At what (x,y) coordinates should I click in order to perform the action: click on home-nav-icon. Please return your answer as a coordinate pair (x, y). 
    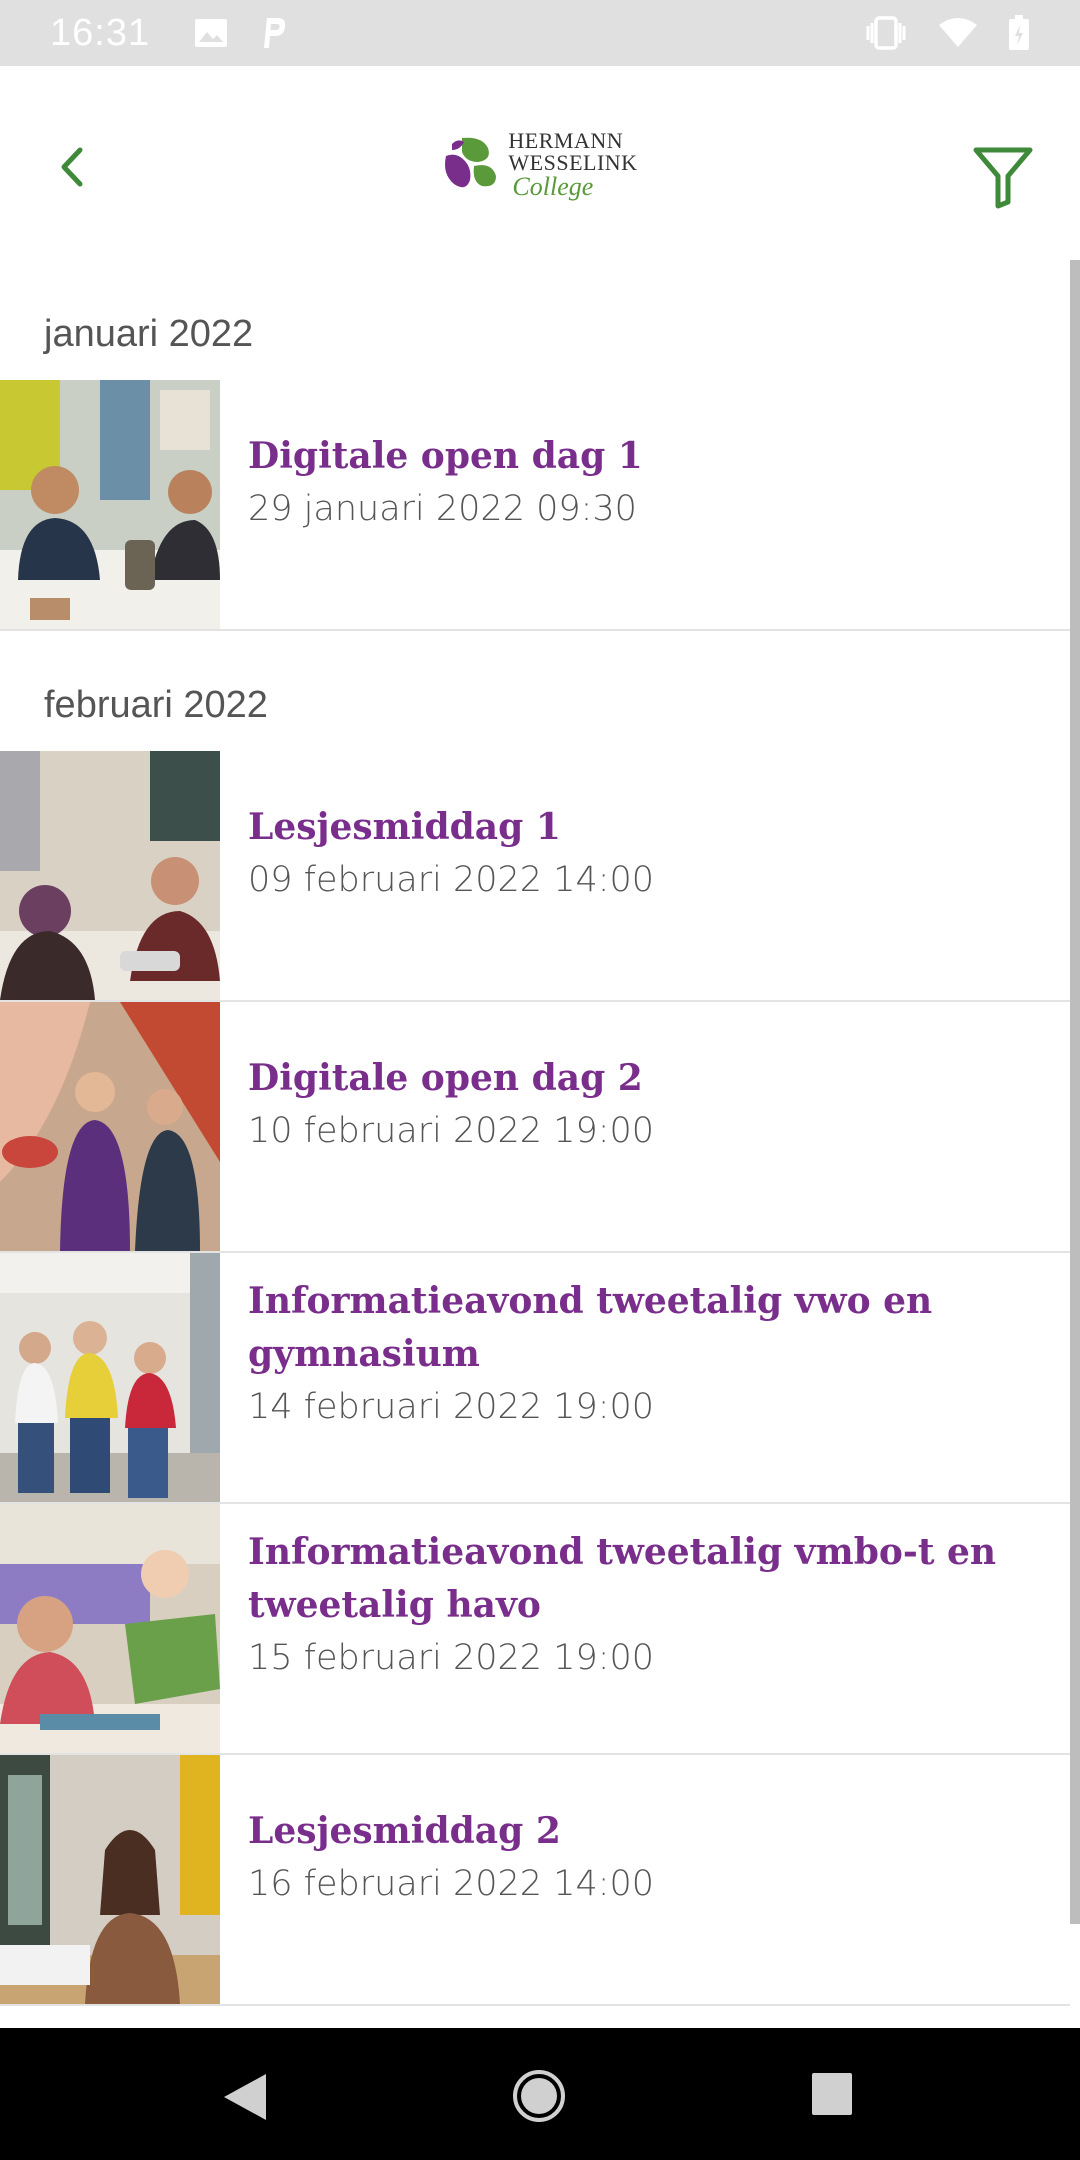
    Looking at the image, I should click on (539, 2096).